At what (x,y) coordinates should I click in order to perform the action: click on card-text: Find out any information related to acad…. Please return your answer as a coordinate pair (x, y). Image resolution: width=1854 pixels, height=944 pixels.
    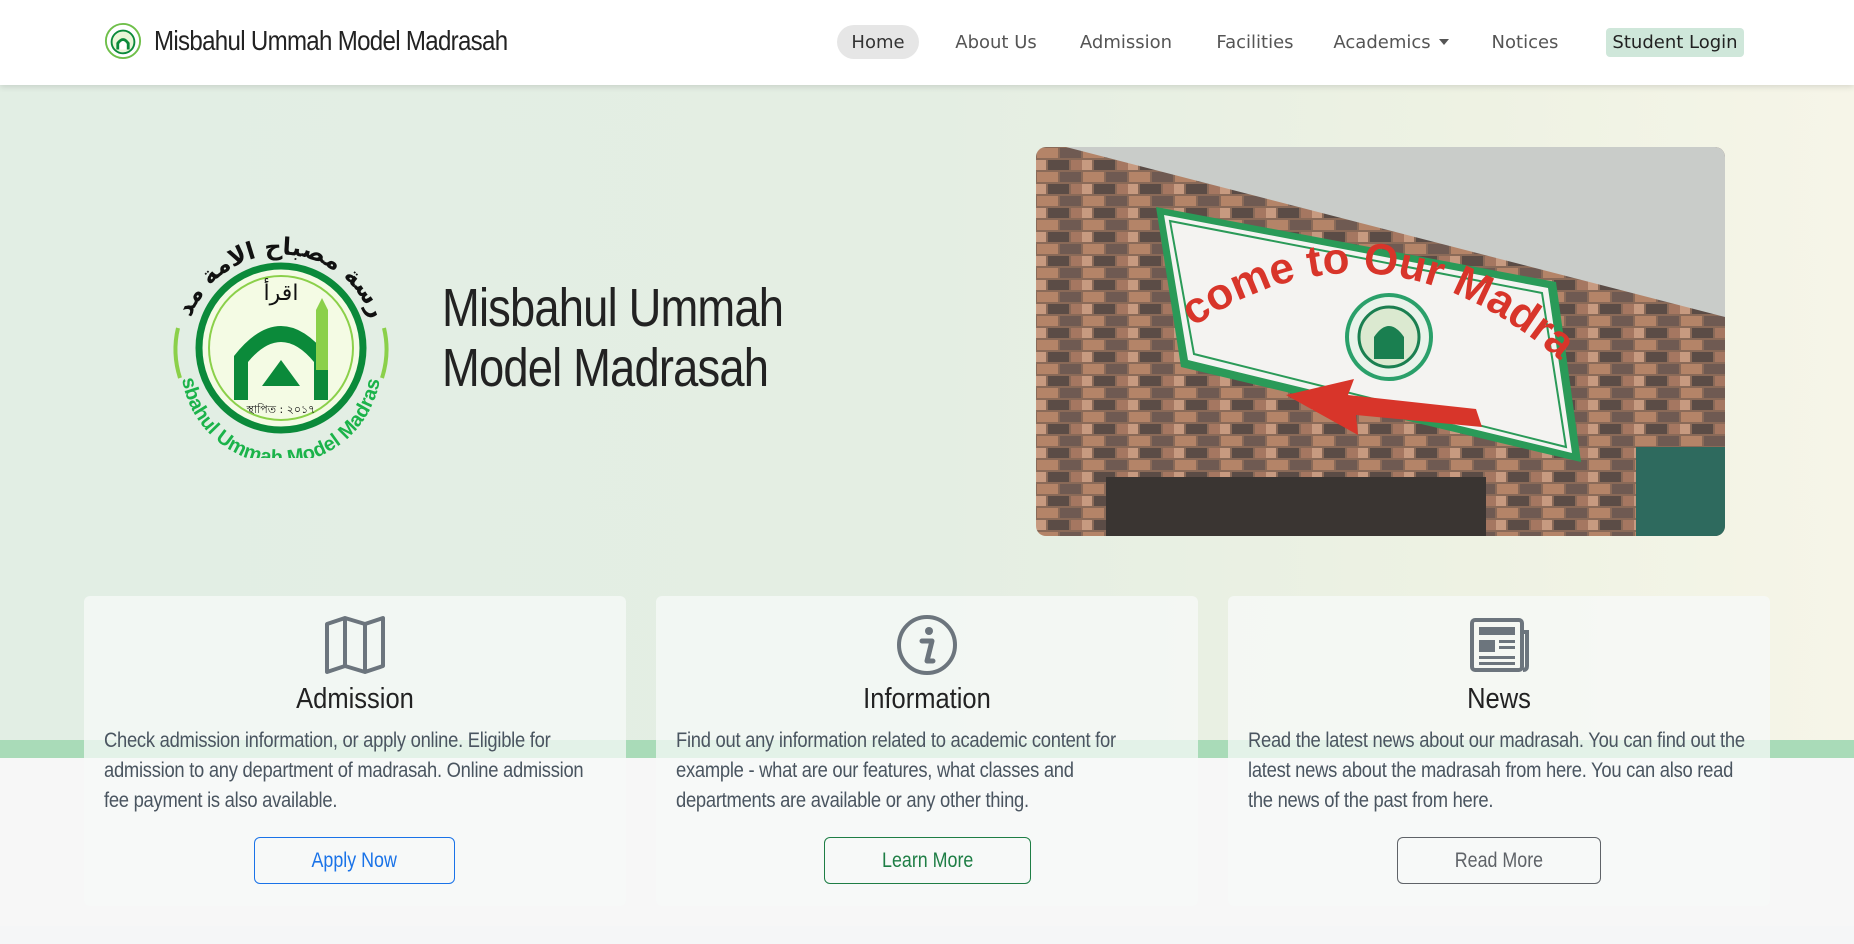
    Looking at the image, I should click on (896, 770).